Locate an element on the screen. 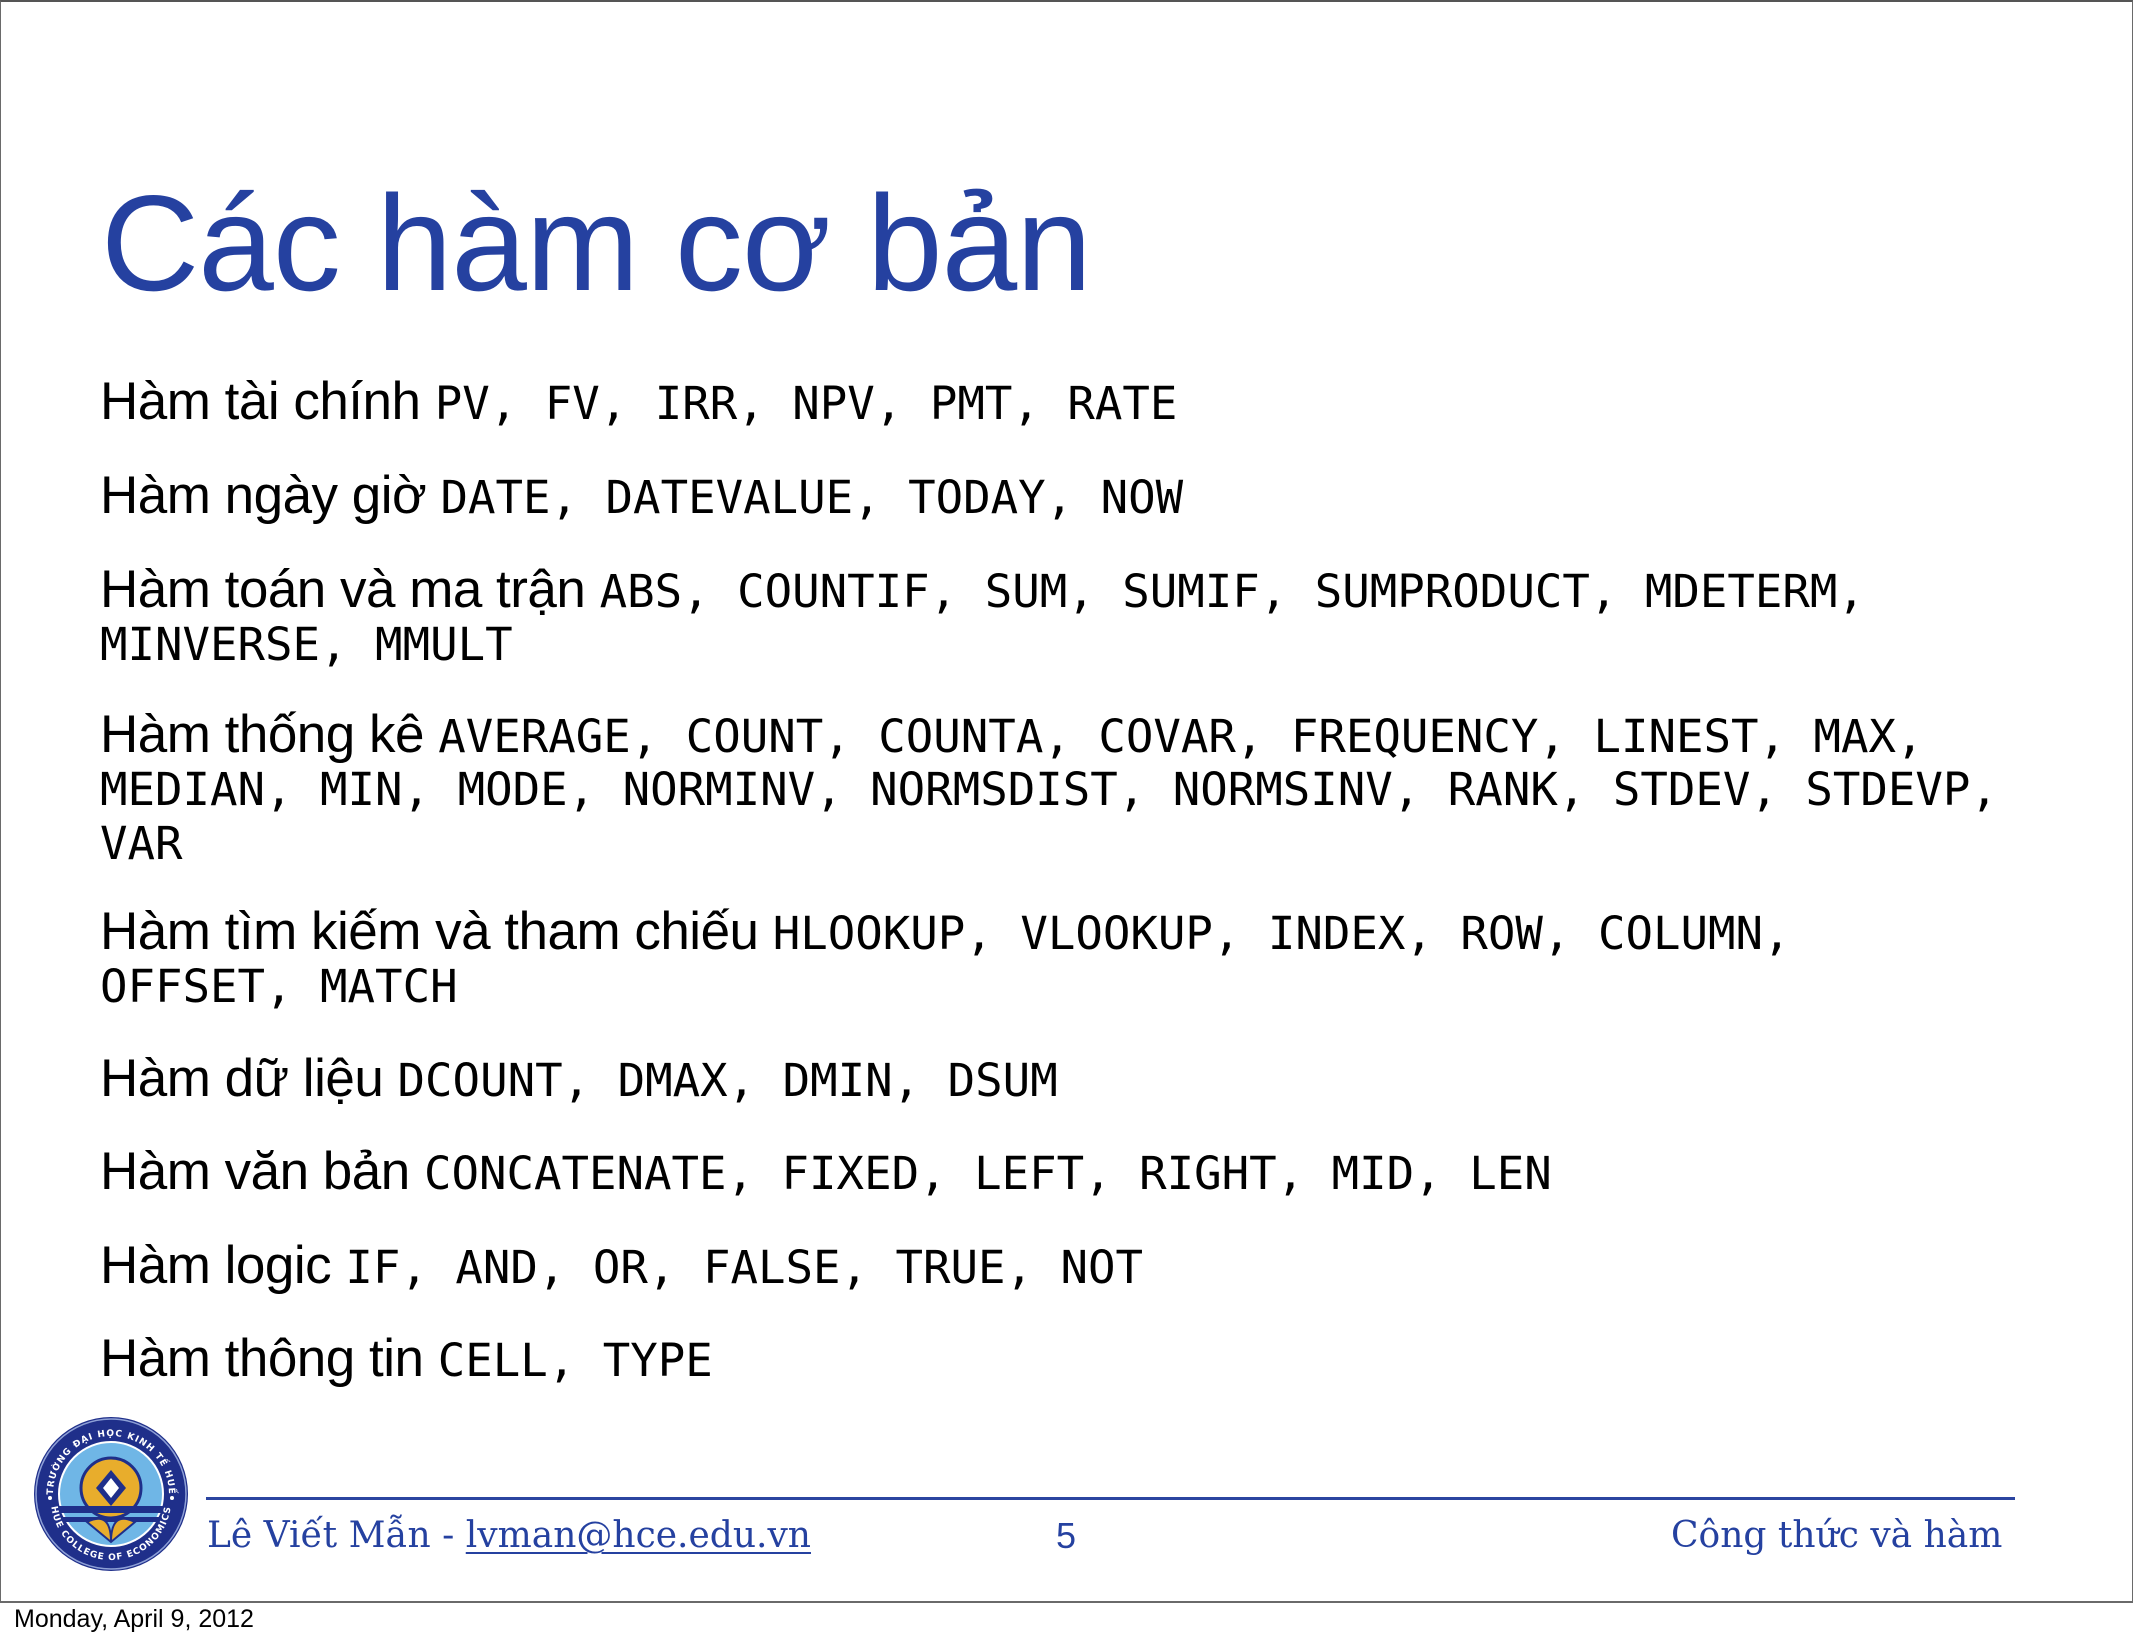  category-label: Hàm văn bản is located at coordinates (262, 1171).